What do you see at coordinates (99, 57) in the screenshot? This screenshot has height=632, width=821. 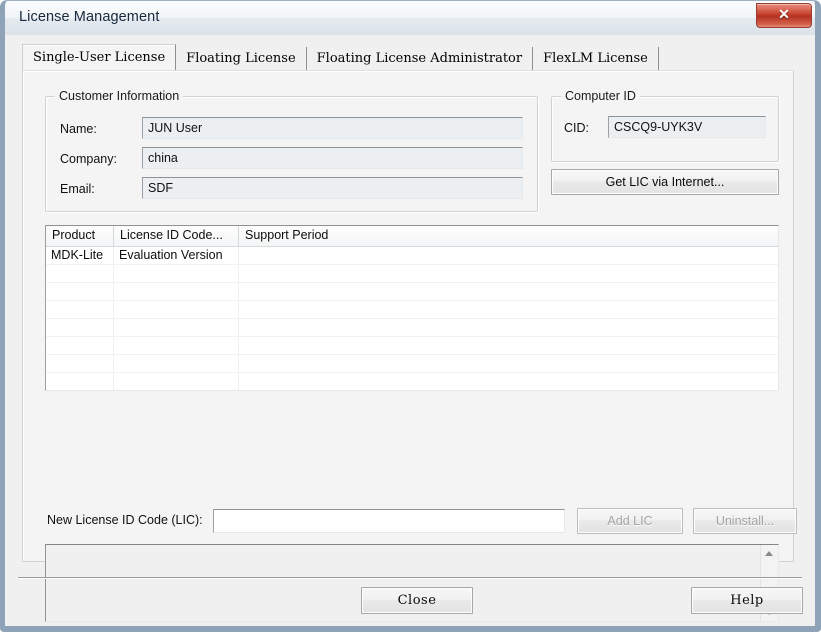 I see `tab-single-user-license: Single-User License` at bounding box center [99, 57].